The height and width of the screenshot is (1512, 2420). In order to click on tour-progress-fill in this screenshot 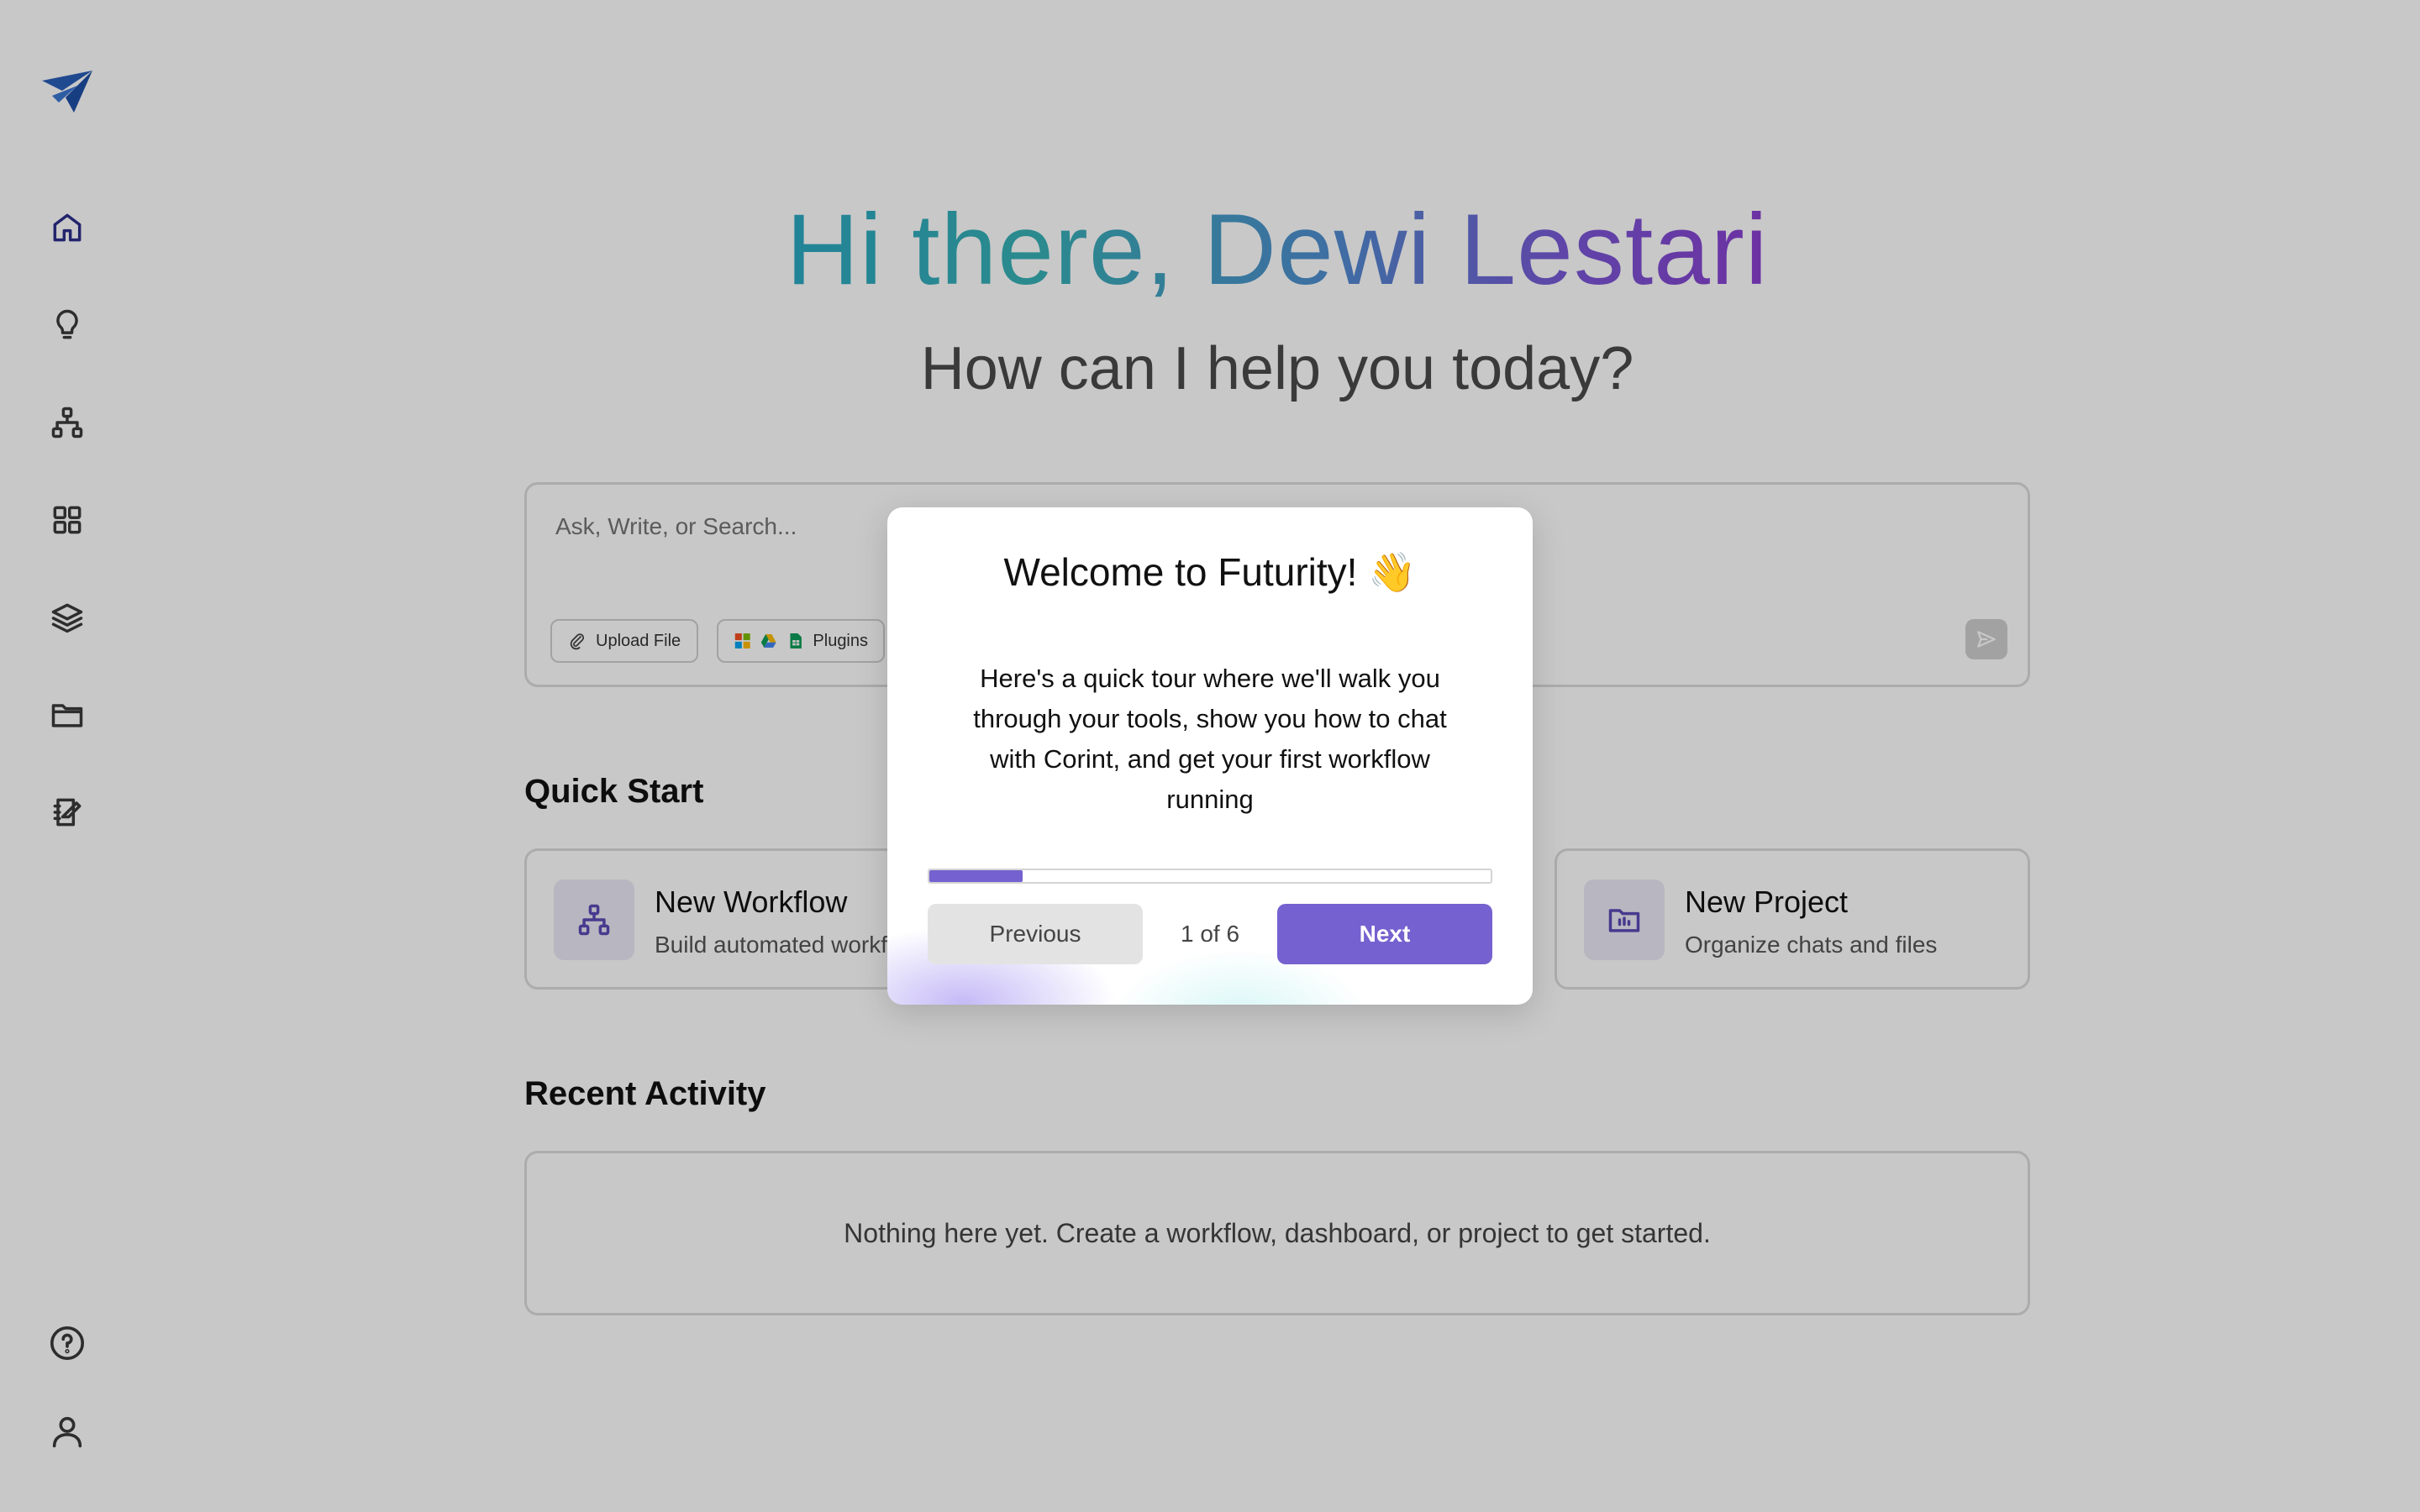, I will do `click(976, 876)`.